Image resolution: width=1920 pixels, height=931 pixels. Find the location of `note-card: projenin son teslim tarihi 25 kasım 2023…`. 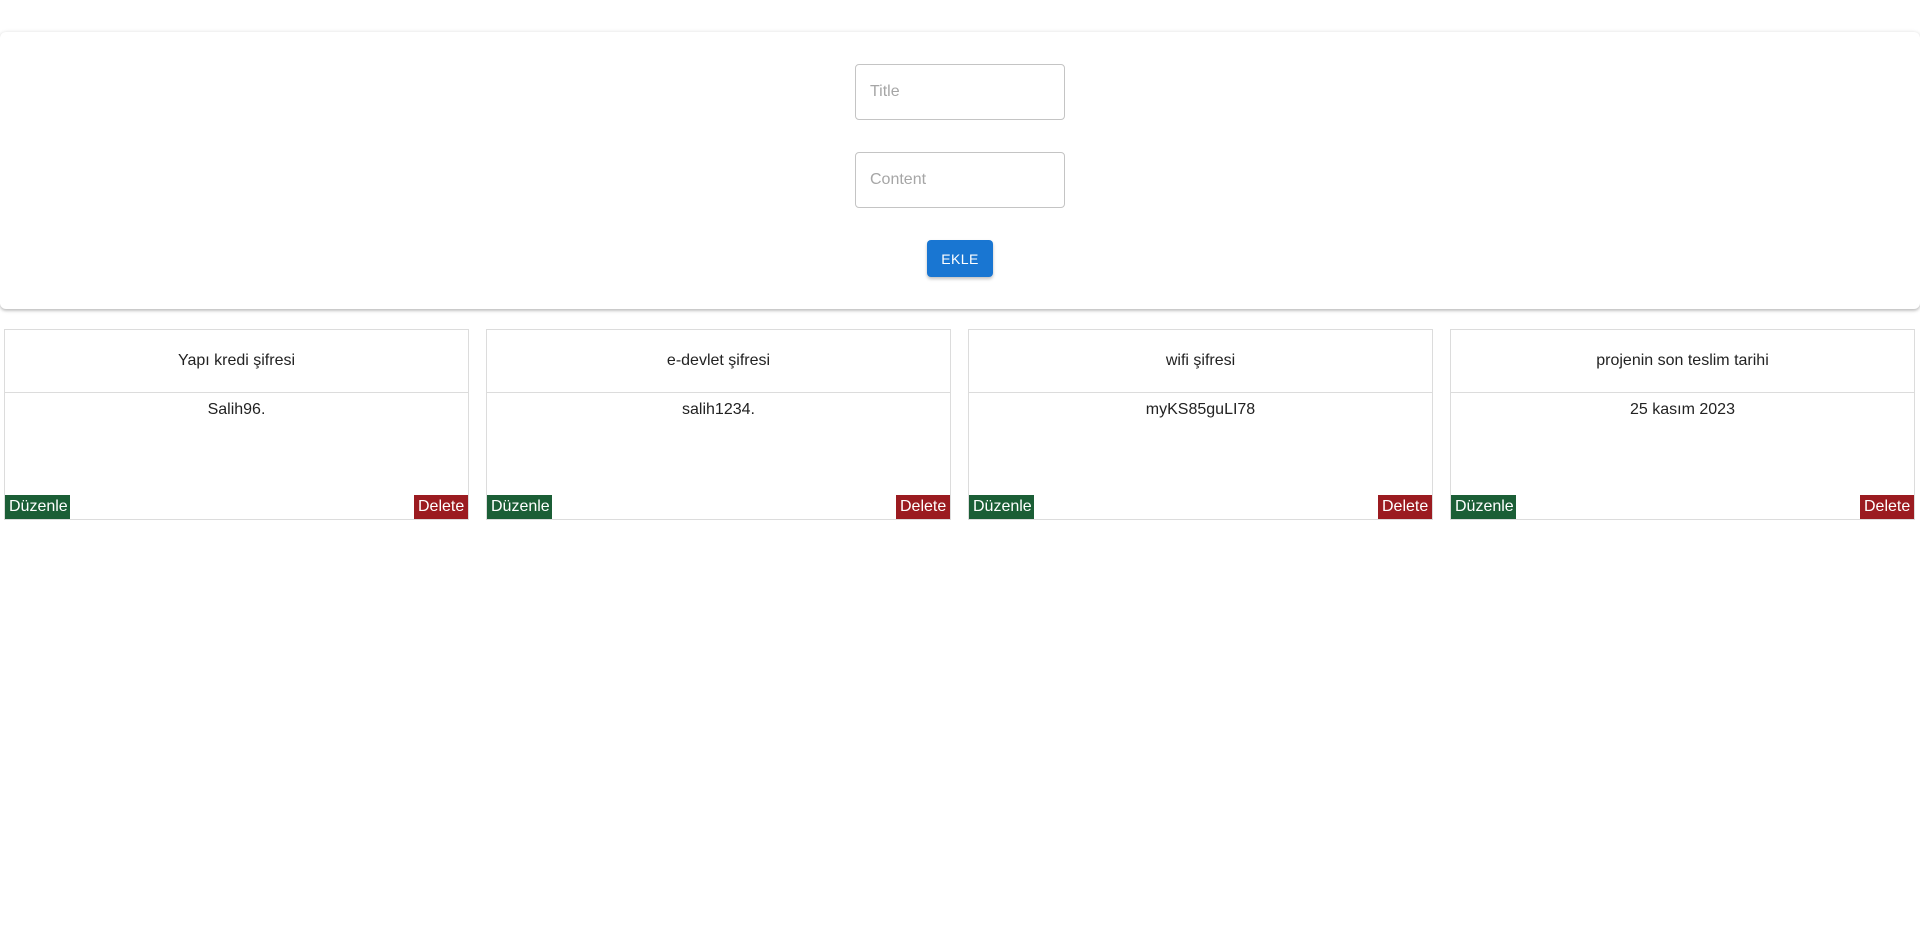

note-card: projenin son teslim tarihi 25 kasım 2023… is located at coordinates (1682, 424).